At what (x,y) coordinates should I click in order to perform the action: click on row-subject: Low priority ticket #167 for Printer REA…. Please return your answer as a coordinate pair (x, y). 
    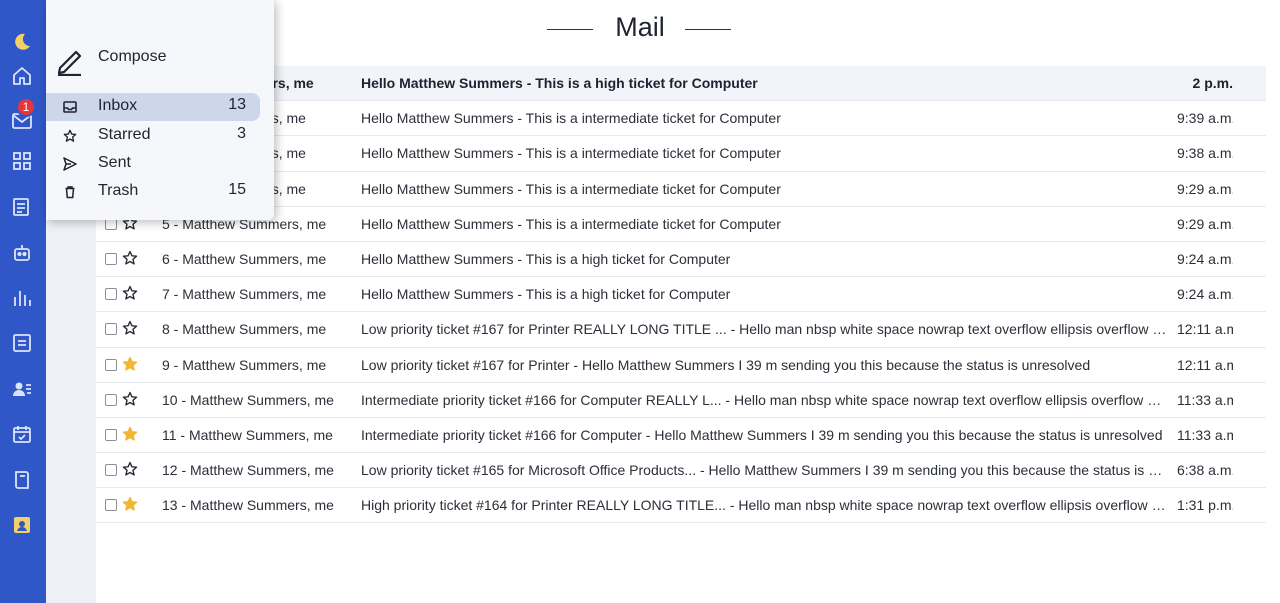
    Looking at the image, I should click on (764, 329).